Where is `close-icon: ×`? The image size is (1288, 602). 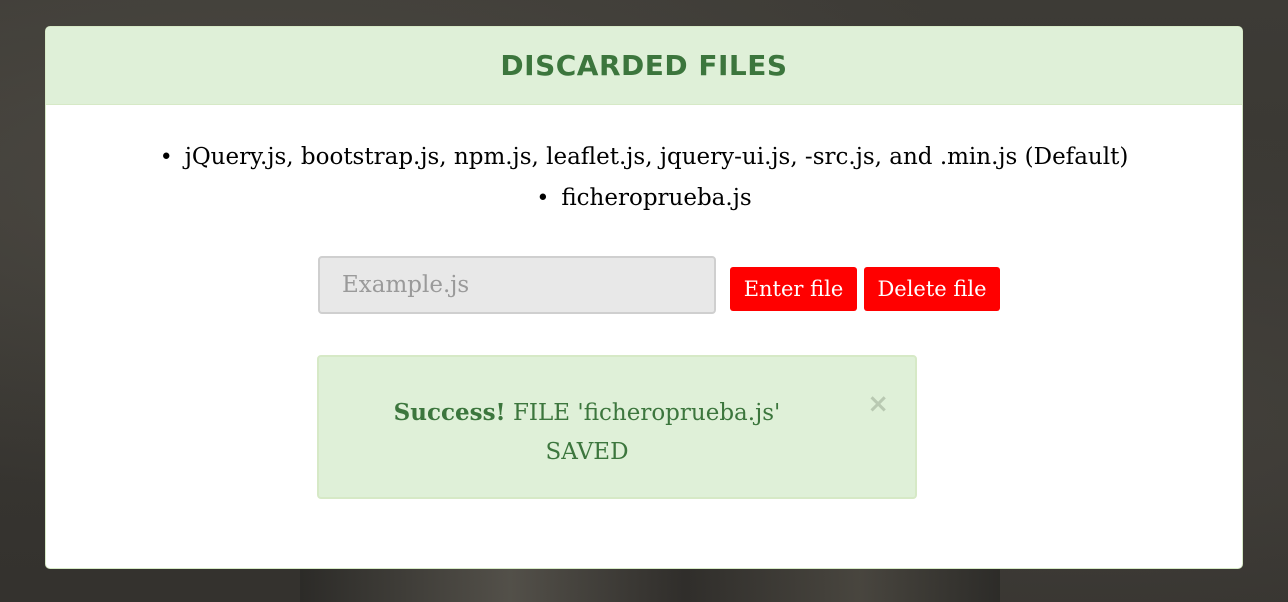
close-icon: × is located at coordinates (878, 404).